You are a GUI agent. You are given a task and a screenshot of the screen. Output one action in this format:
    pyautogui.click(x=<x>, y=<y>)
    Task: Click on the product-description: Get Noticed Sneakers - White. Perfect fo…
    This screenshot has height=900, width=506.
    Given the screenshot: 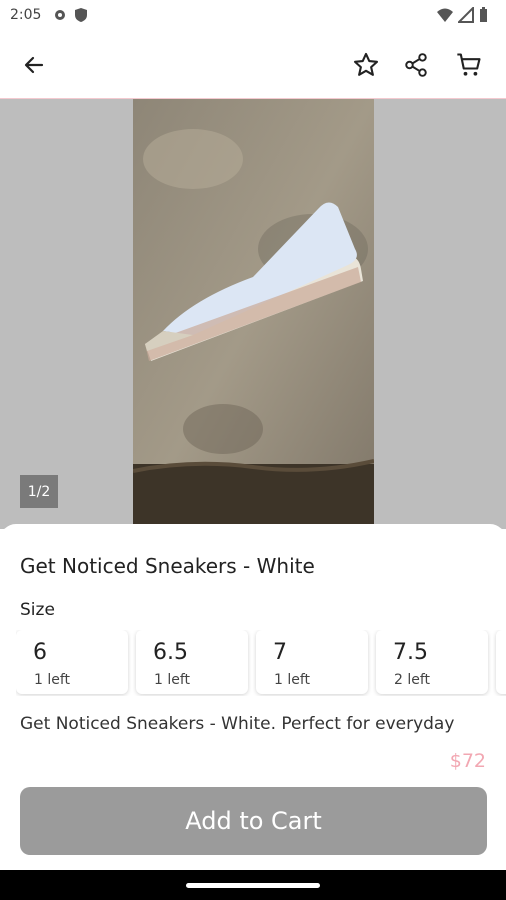 What is the action you would take?
    pyautogui.click(x=237, y=724)
    